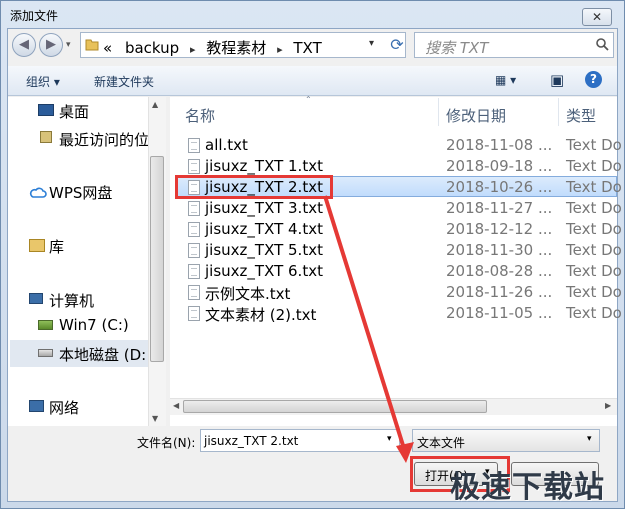  I want to click on watermark-text: 极速下载站, so click(527, 487).